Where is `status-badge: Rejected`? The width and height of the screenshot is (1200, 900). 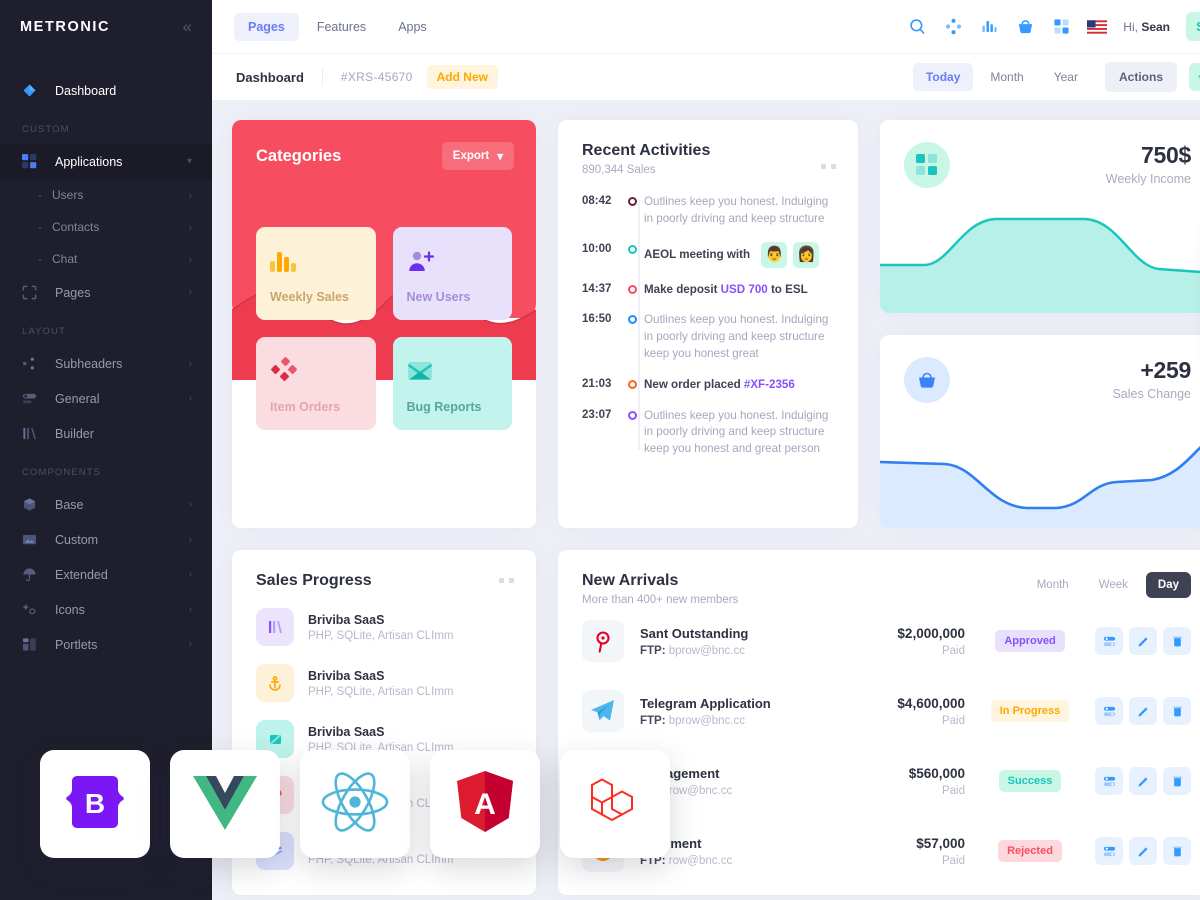 status-badge: Rejected is located at coordinates (1030, 851).